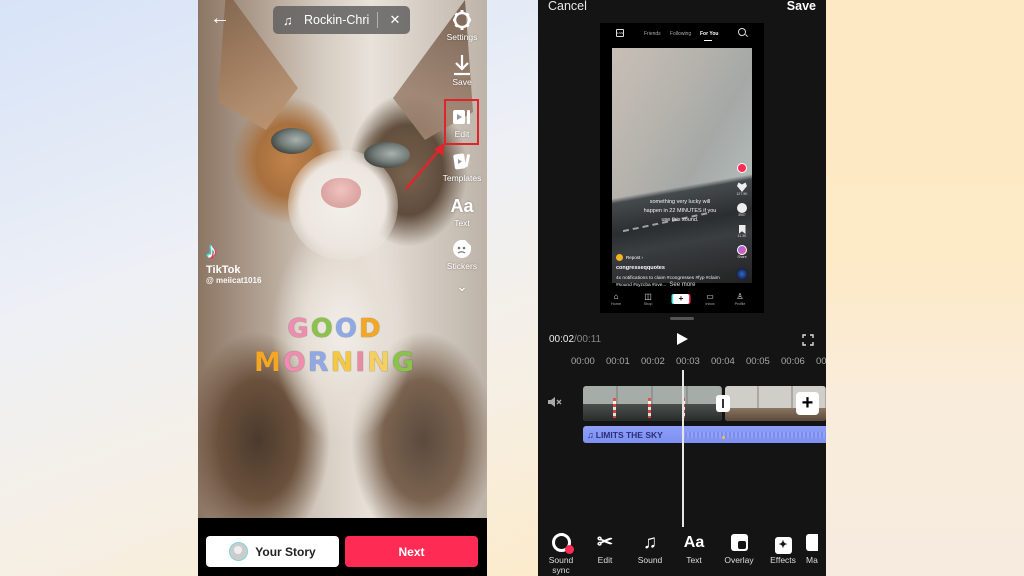  I want to click on tool-label: Save, so click(462, 82).